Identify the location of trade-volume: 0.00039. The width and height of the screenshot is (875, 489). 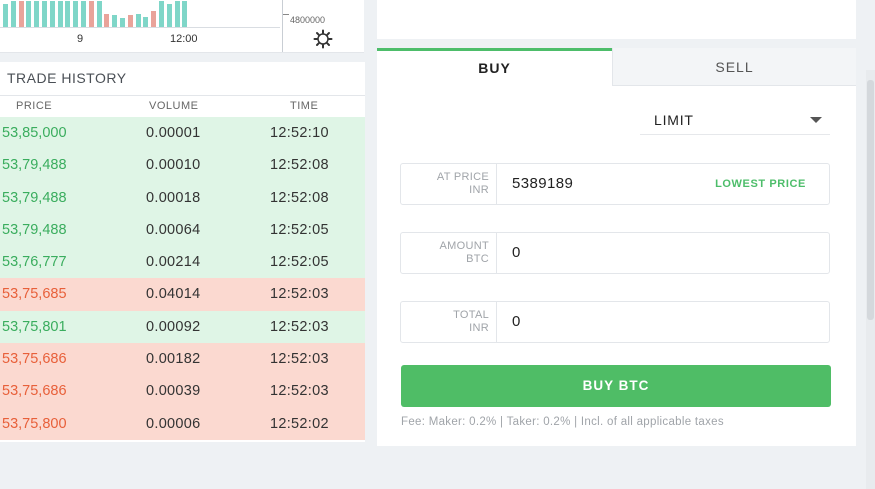
(173, 391).